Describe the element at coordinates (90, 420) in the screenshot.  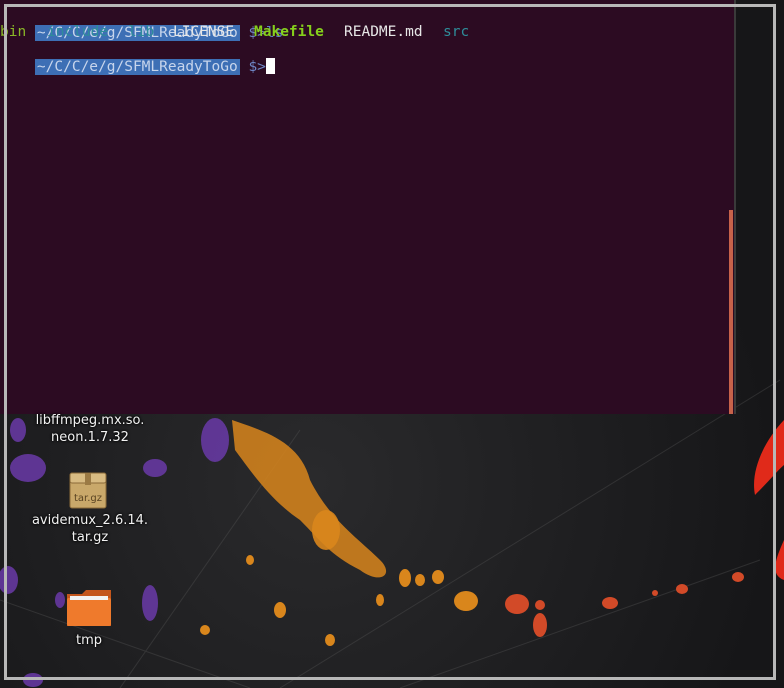
I see `icon-label-line1: libffmpeg.mx.so.` at that location.